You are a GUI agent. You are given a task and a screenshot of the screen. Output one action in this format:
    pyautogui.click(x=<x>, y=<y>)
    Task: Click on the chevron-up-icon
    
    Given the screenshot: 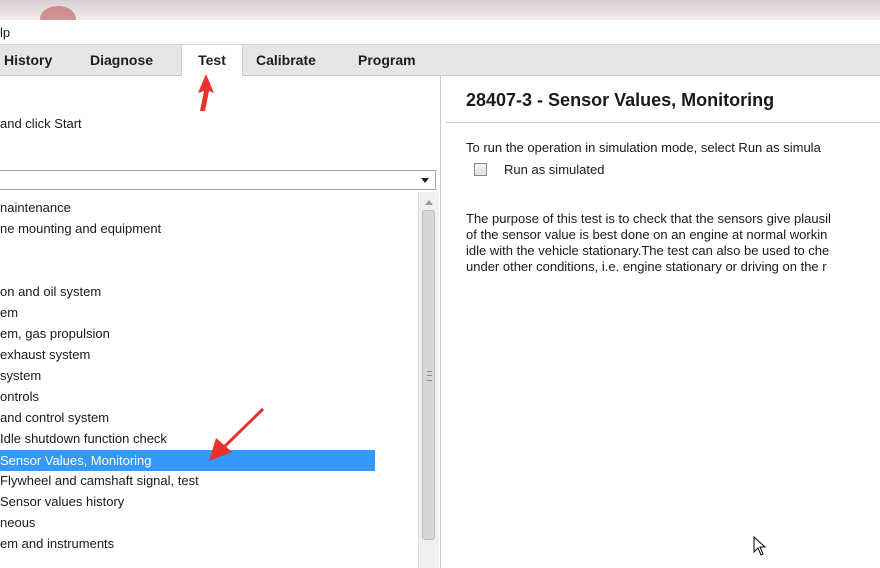 What is the action you would take?
    pyautogui.click(x=429, y=202)
    